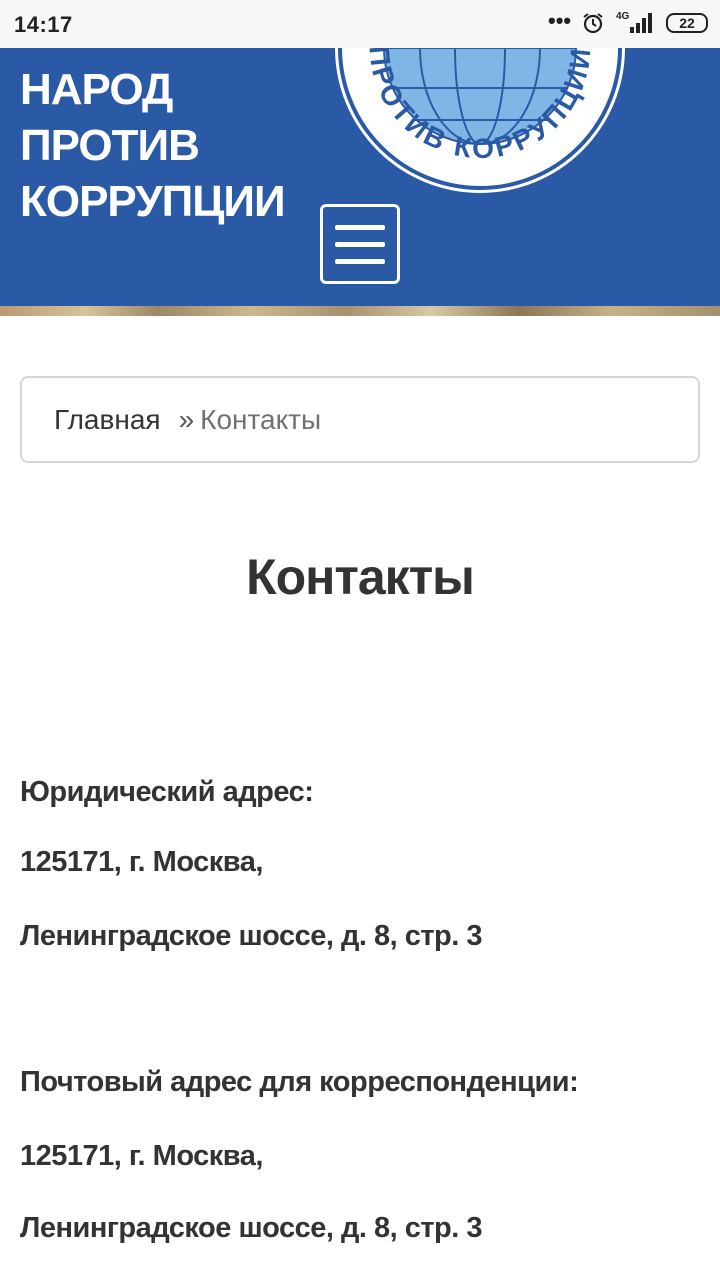 The height and width of the screenshot is (1280, 720). Describe the element at coordinates (153, 201) in the screenshot. I see `brand-line: КОРРУПЦИИ` at that location.